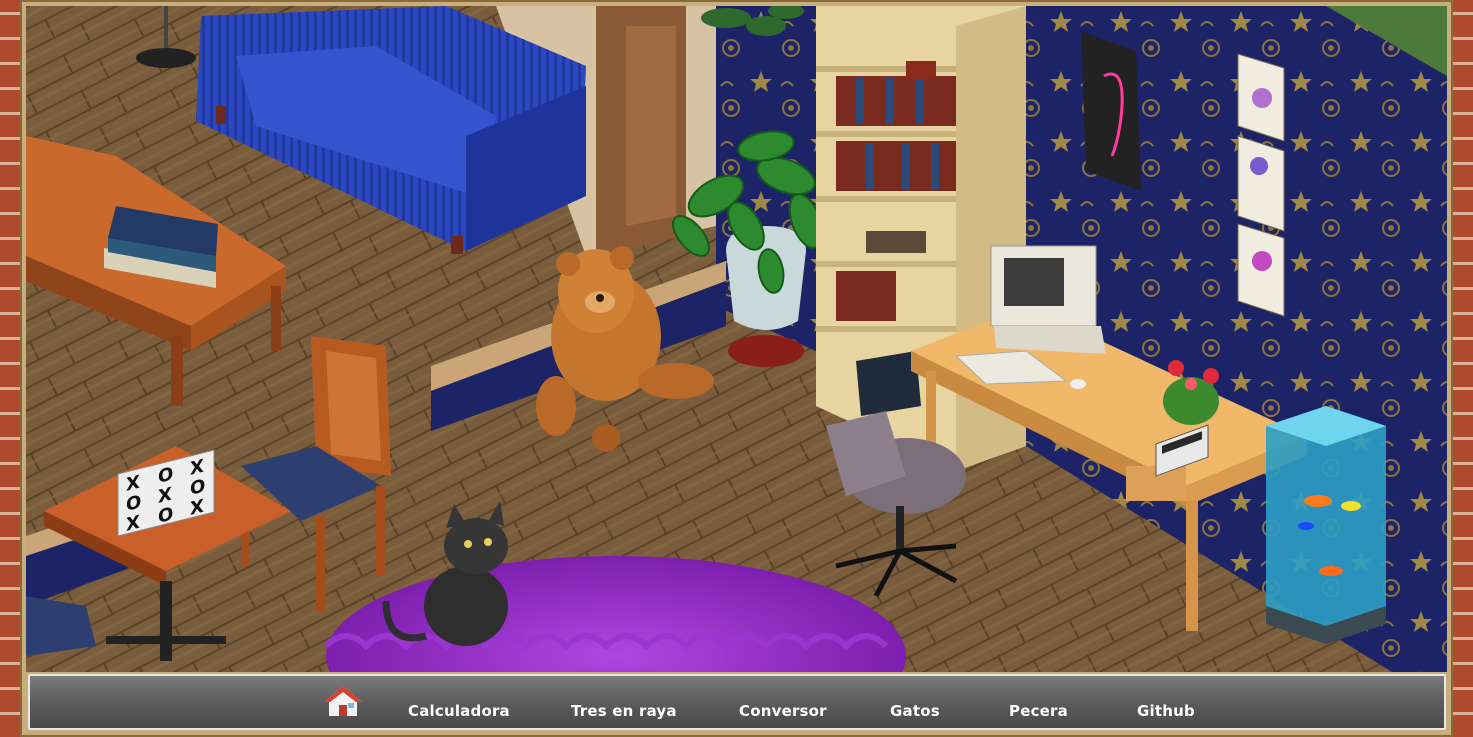 The image size is (1473, 737). Describe the element at coordinates (783, 712) in the screenshot. I see `nav-link-conversor: Conversor` at that location.